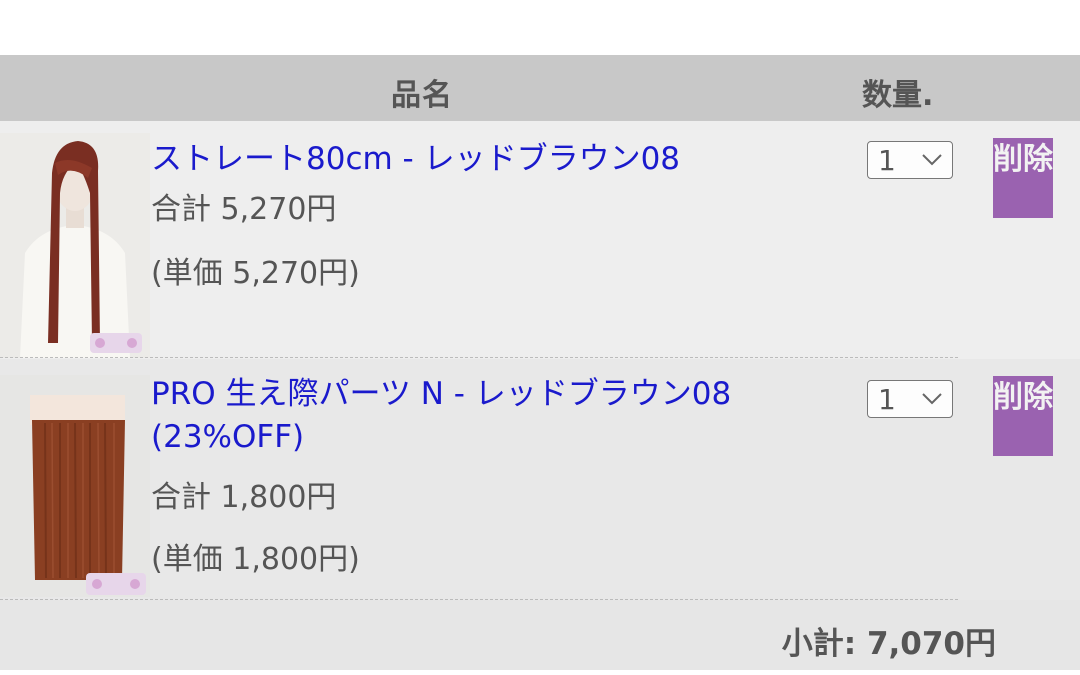 This screenshot has width=1080, height=675. Describe the element at coordinates (540, 88) in the screenshot. I see `cart-table-header: 品名 数量.` at that location.